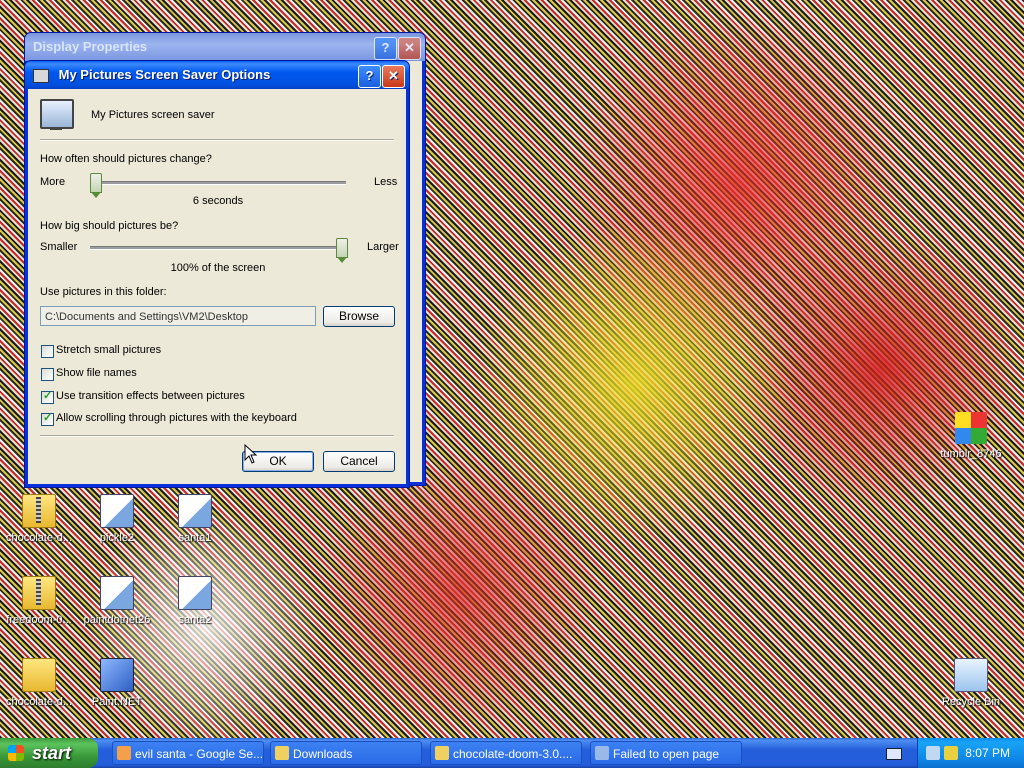 This screenshot has width=1024, height=768. What do you see at coordinates (47, 396) in the screenshot?
I see `transition-effects-checkbox` at bounding box center [47, 396].